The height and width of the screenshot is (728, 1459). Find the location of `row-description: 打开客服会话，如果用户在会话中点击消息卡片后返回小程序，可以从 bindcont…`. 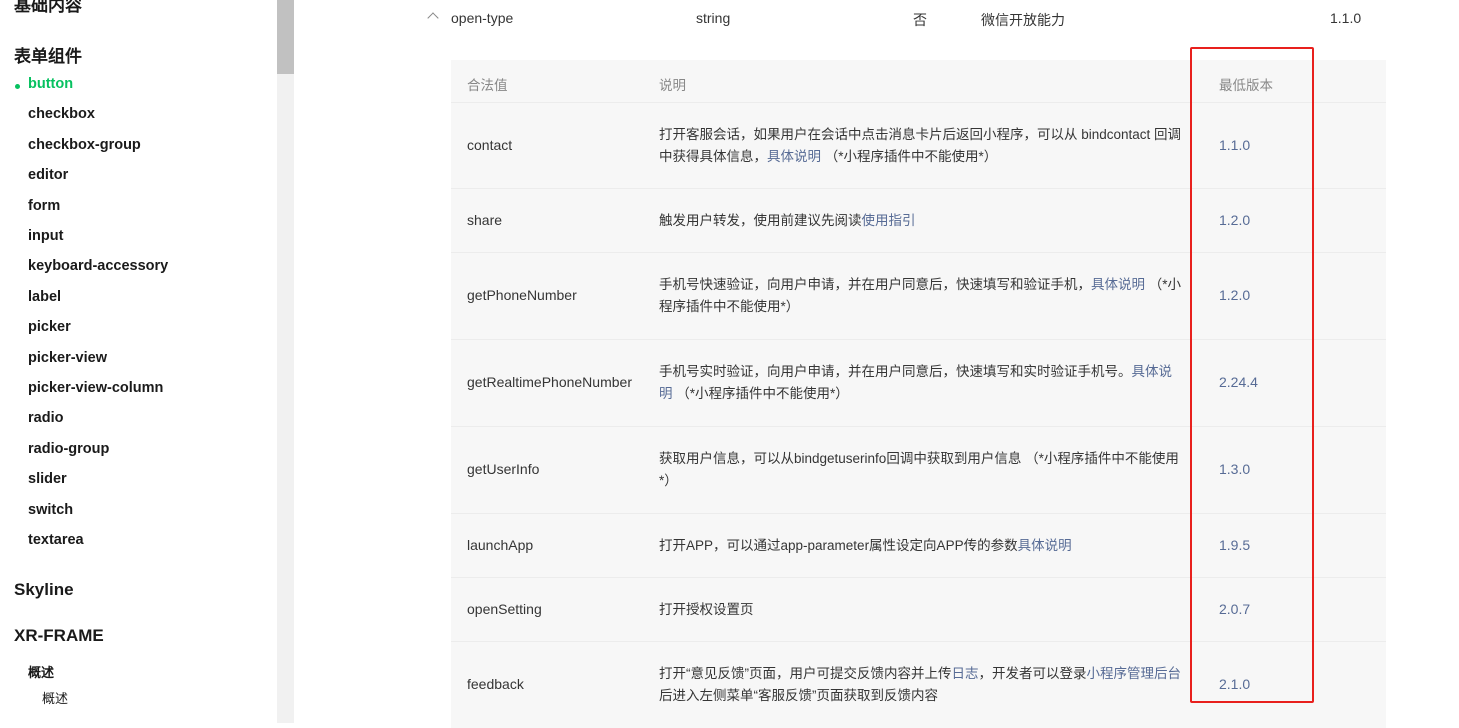

row-description: 打开客服会话，如果用户在会话中点击消息卡片后返回小程序，可以从 bindcont… is located at coordinates (921, 146).